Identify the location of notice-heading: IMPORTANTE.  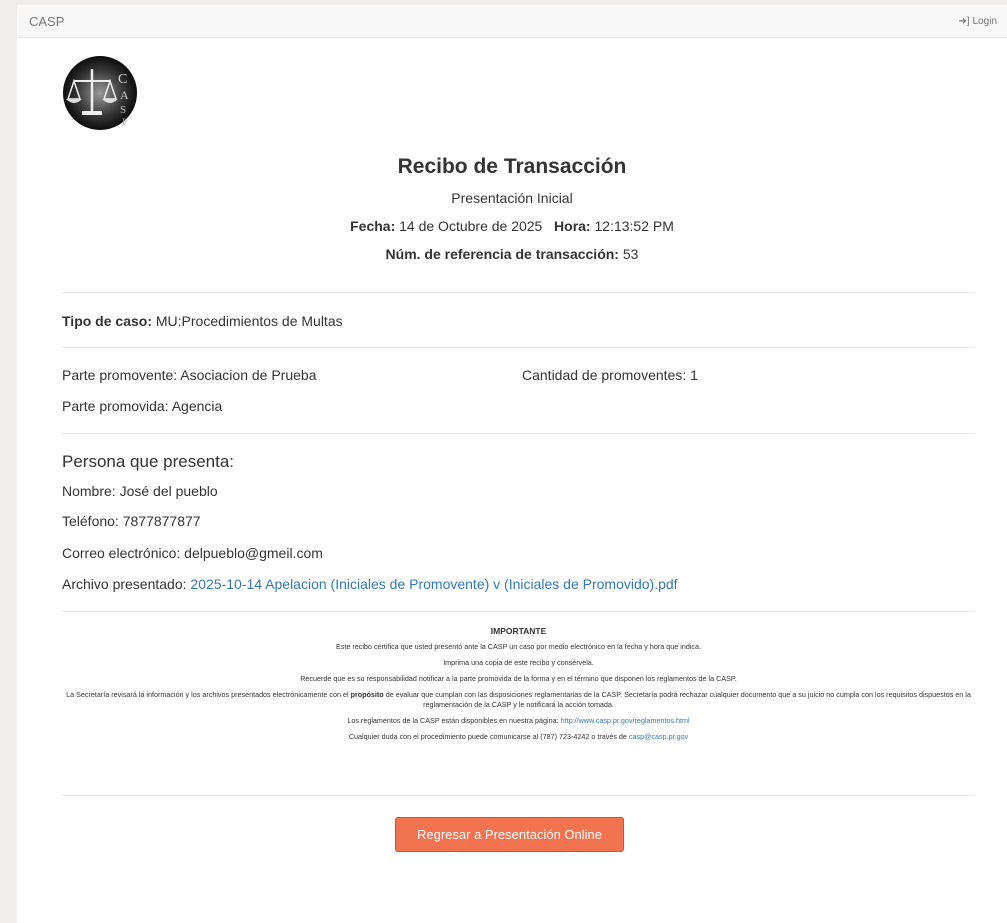
(518, 631).